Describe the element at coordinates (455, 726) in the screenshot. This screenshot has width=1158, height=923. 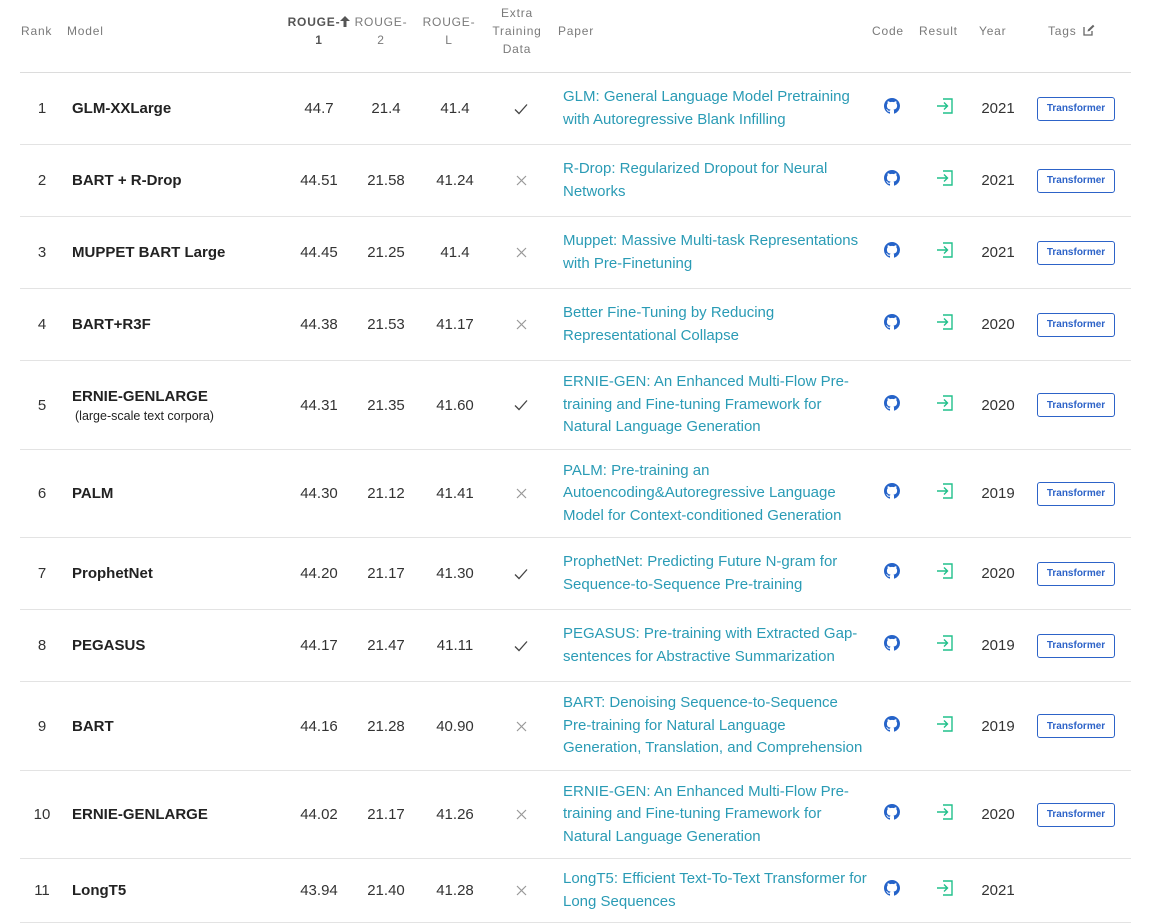
I see `rouge-l-value: 40.90` at that location.